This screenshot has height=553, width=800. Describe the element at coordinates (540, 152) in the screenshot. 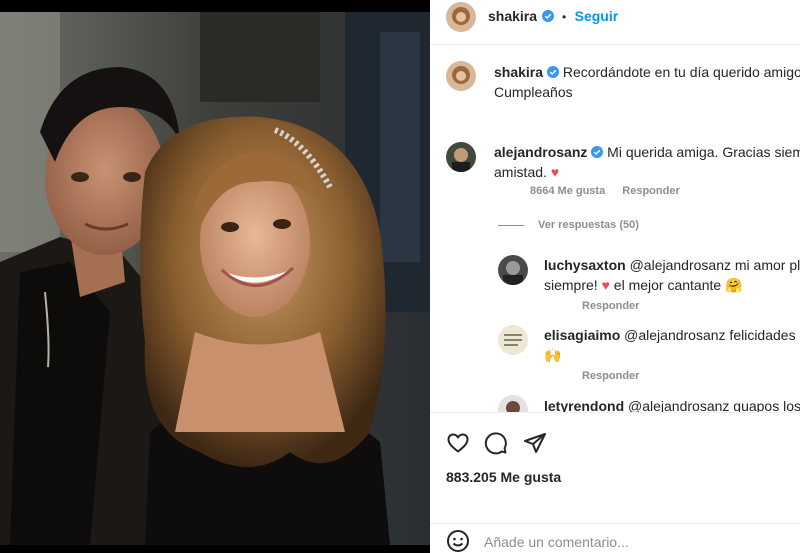

I see `comment-username: alejandrosanz` at that location.